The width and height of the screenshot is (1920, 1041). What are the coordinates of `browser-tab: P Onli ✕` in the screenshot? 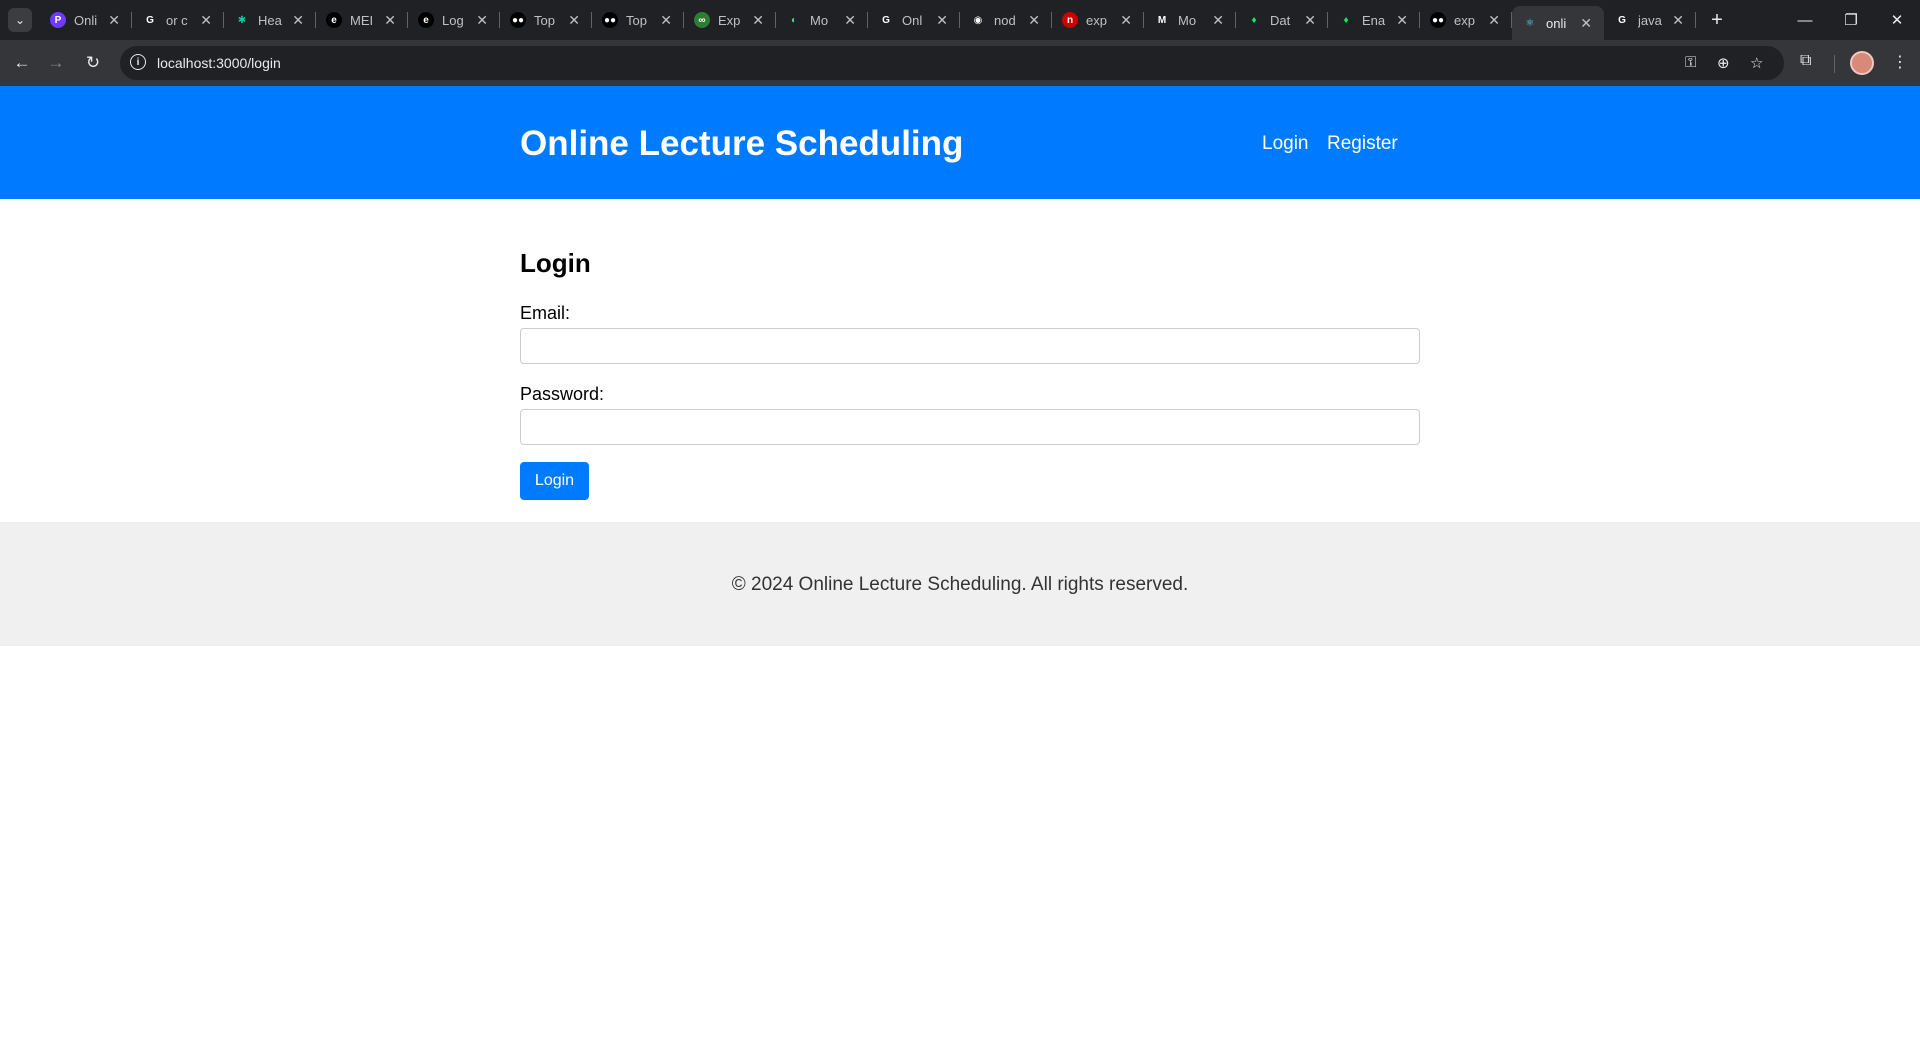 It's located at (86, 20).